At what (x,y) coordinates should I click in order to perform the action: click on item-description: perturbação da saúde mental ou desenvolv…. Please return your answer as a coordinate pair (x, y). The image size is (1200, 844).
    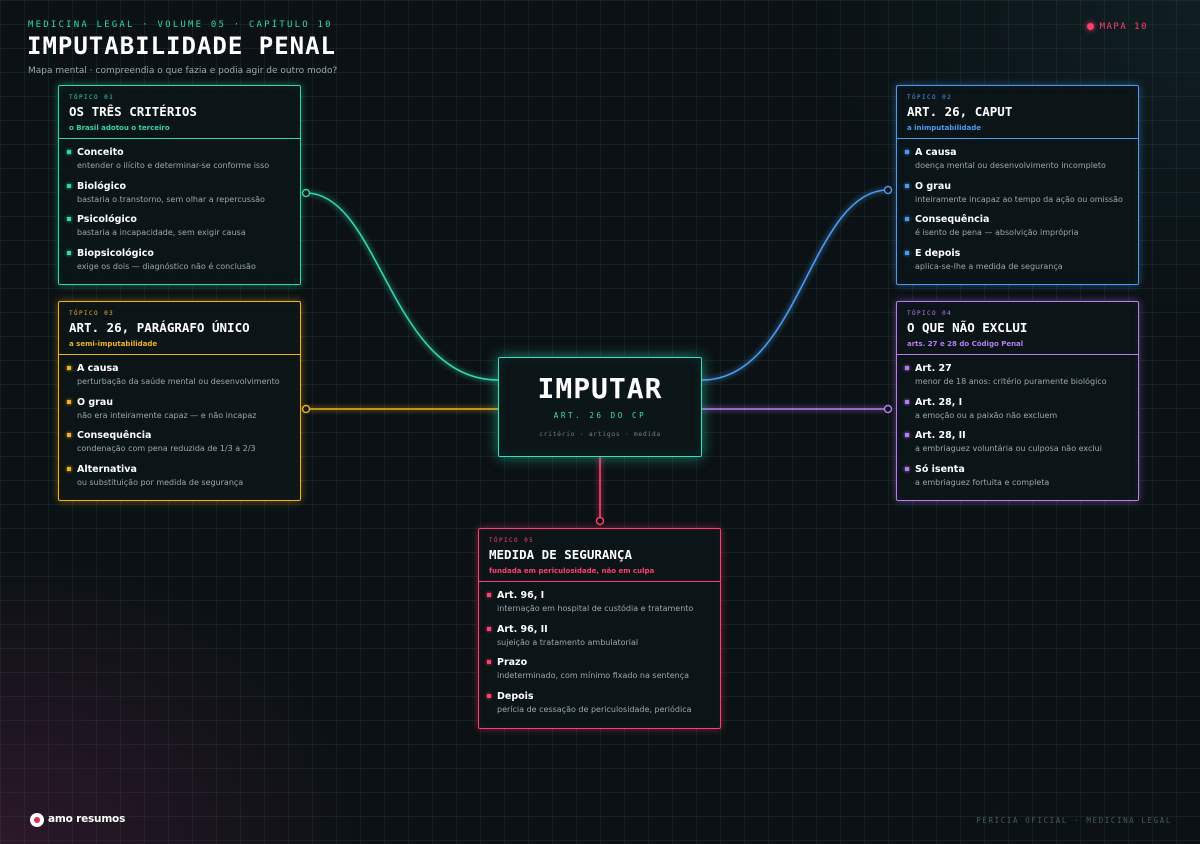
    Looking at the image, I should click on (178, 381).